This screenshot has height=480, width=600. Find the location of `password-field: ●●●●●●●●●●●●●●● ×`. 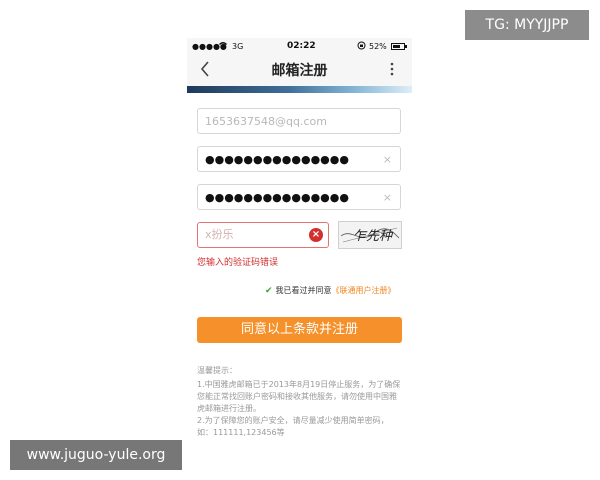

password-field: ●●●●●●●●●●●●●●● × is located at coordinates (299, 159).